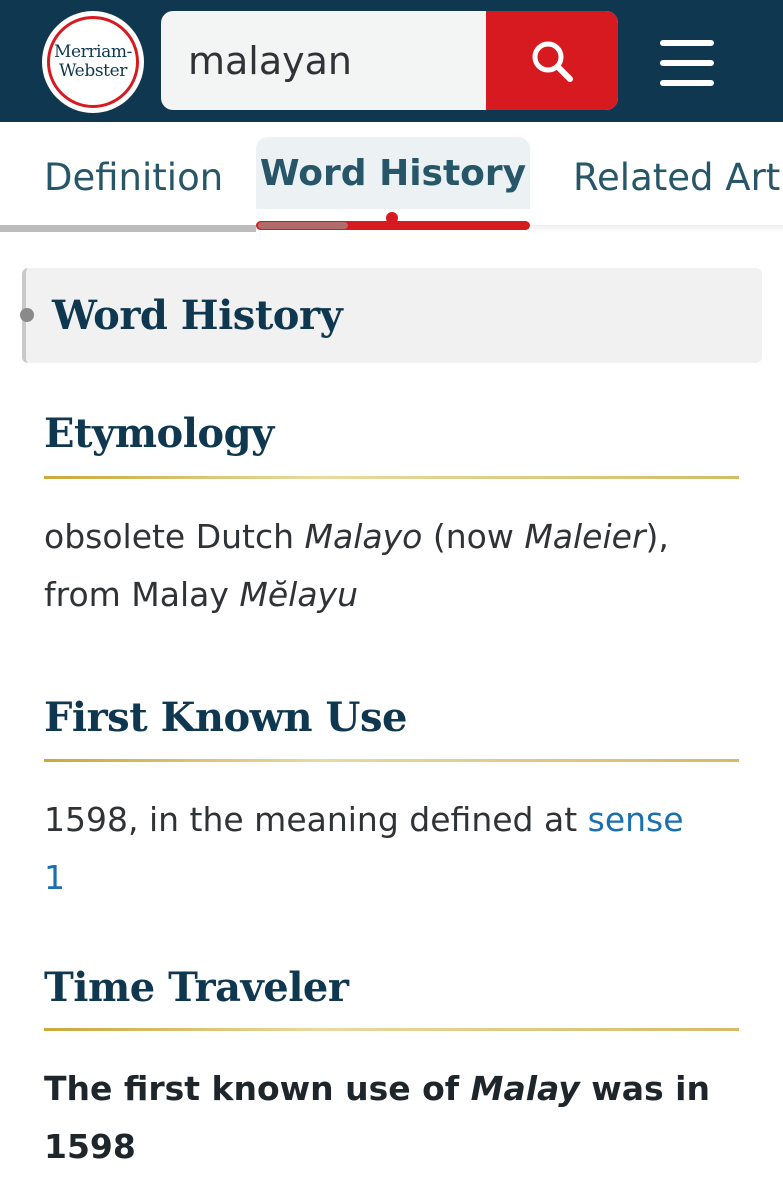 Image resolution: width=783 pixels, height=1200 pixels. I want to click on search-box, so click(389, 60).